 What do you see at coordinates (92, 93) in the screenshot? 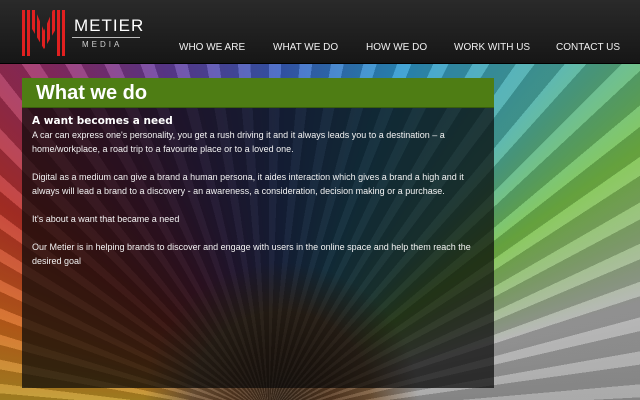
I see `page-title: What we do` at bounding box center [92, 93].